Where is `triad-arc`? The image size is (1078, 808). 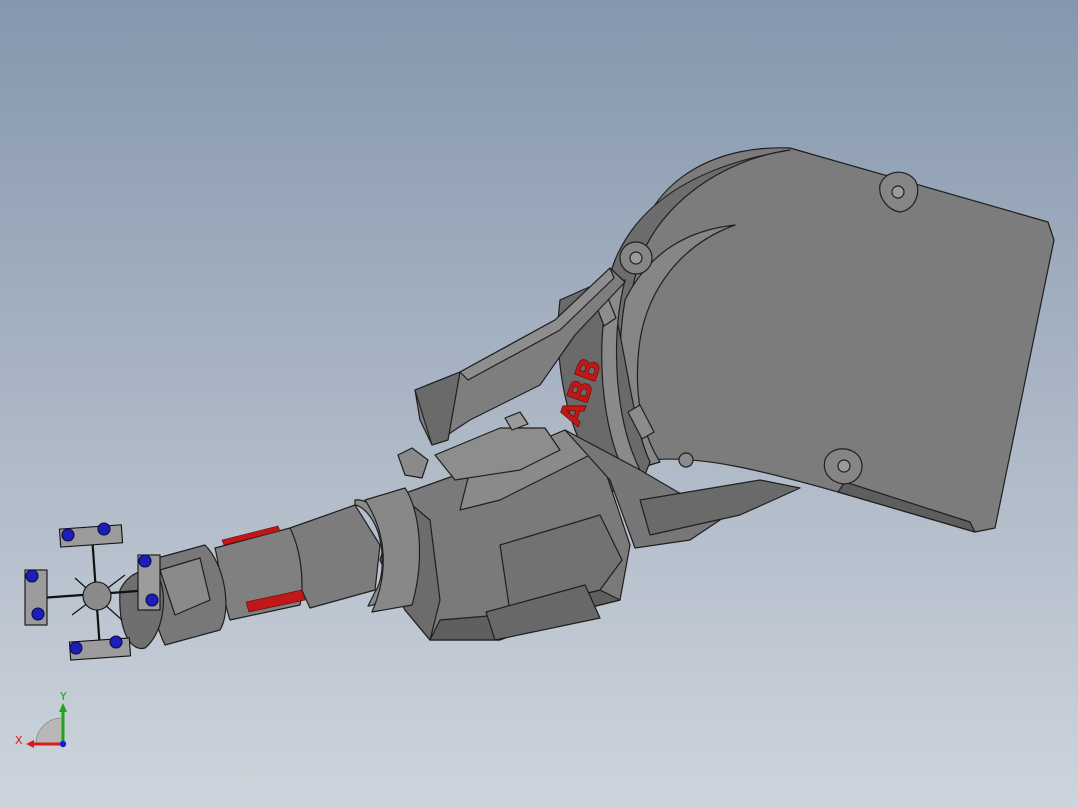
triad-arc is located at coordinates (49, 731).